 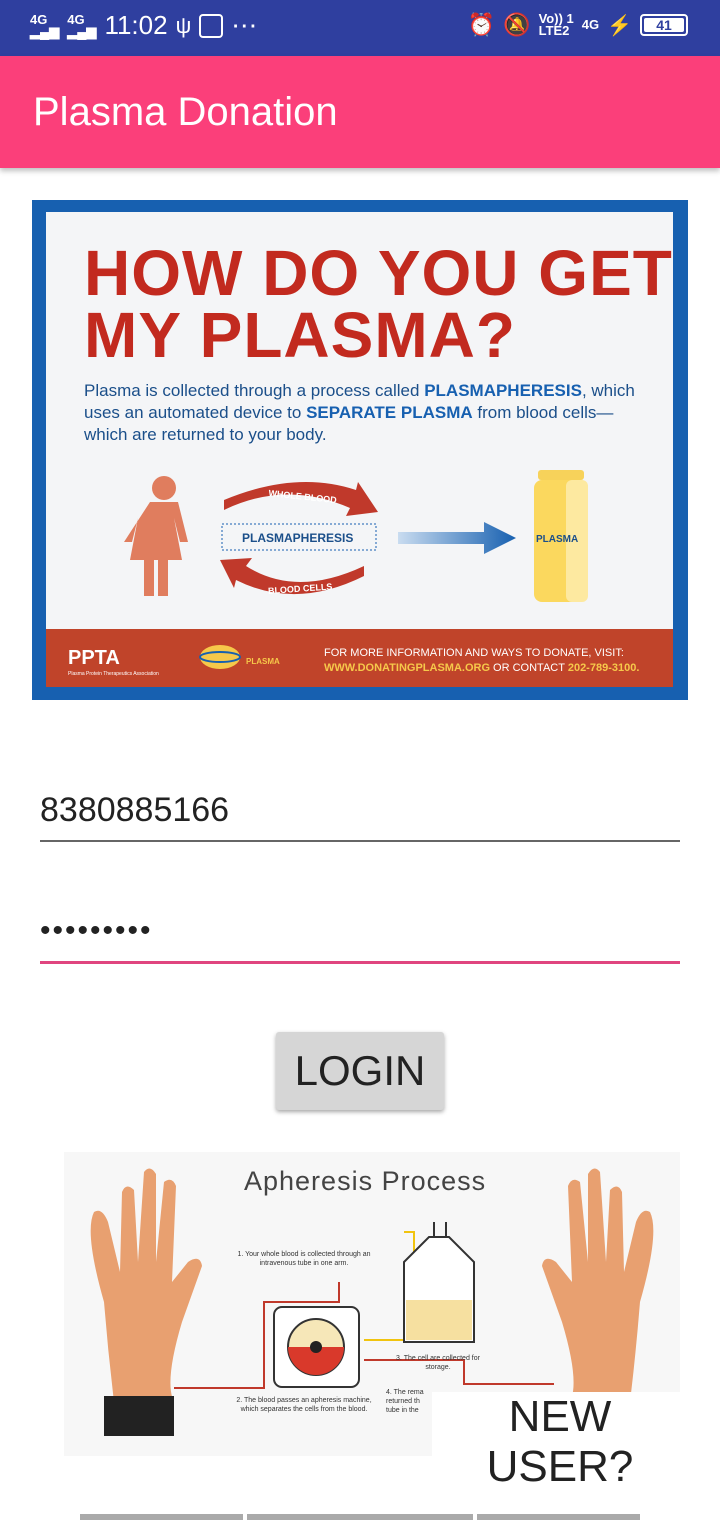 What do you see at coordinates (405, 1401) in the screenshot?
I see `step-4-text: 4. The rema returned th tube in the` at bounding box center [405, 1401].